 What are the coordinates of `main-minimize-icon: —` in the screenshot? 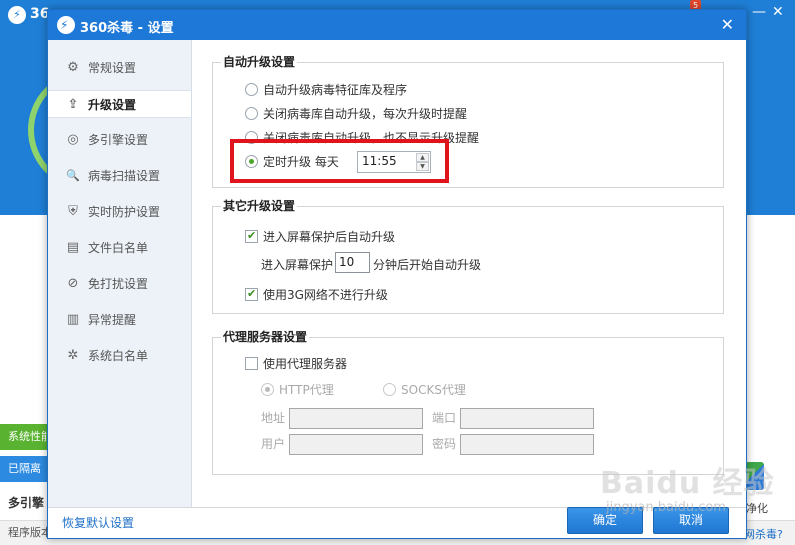 It's located at (759, 12).